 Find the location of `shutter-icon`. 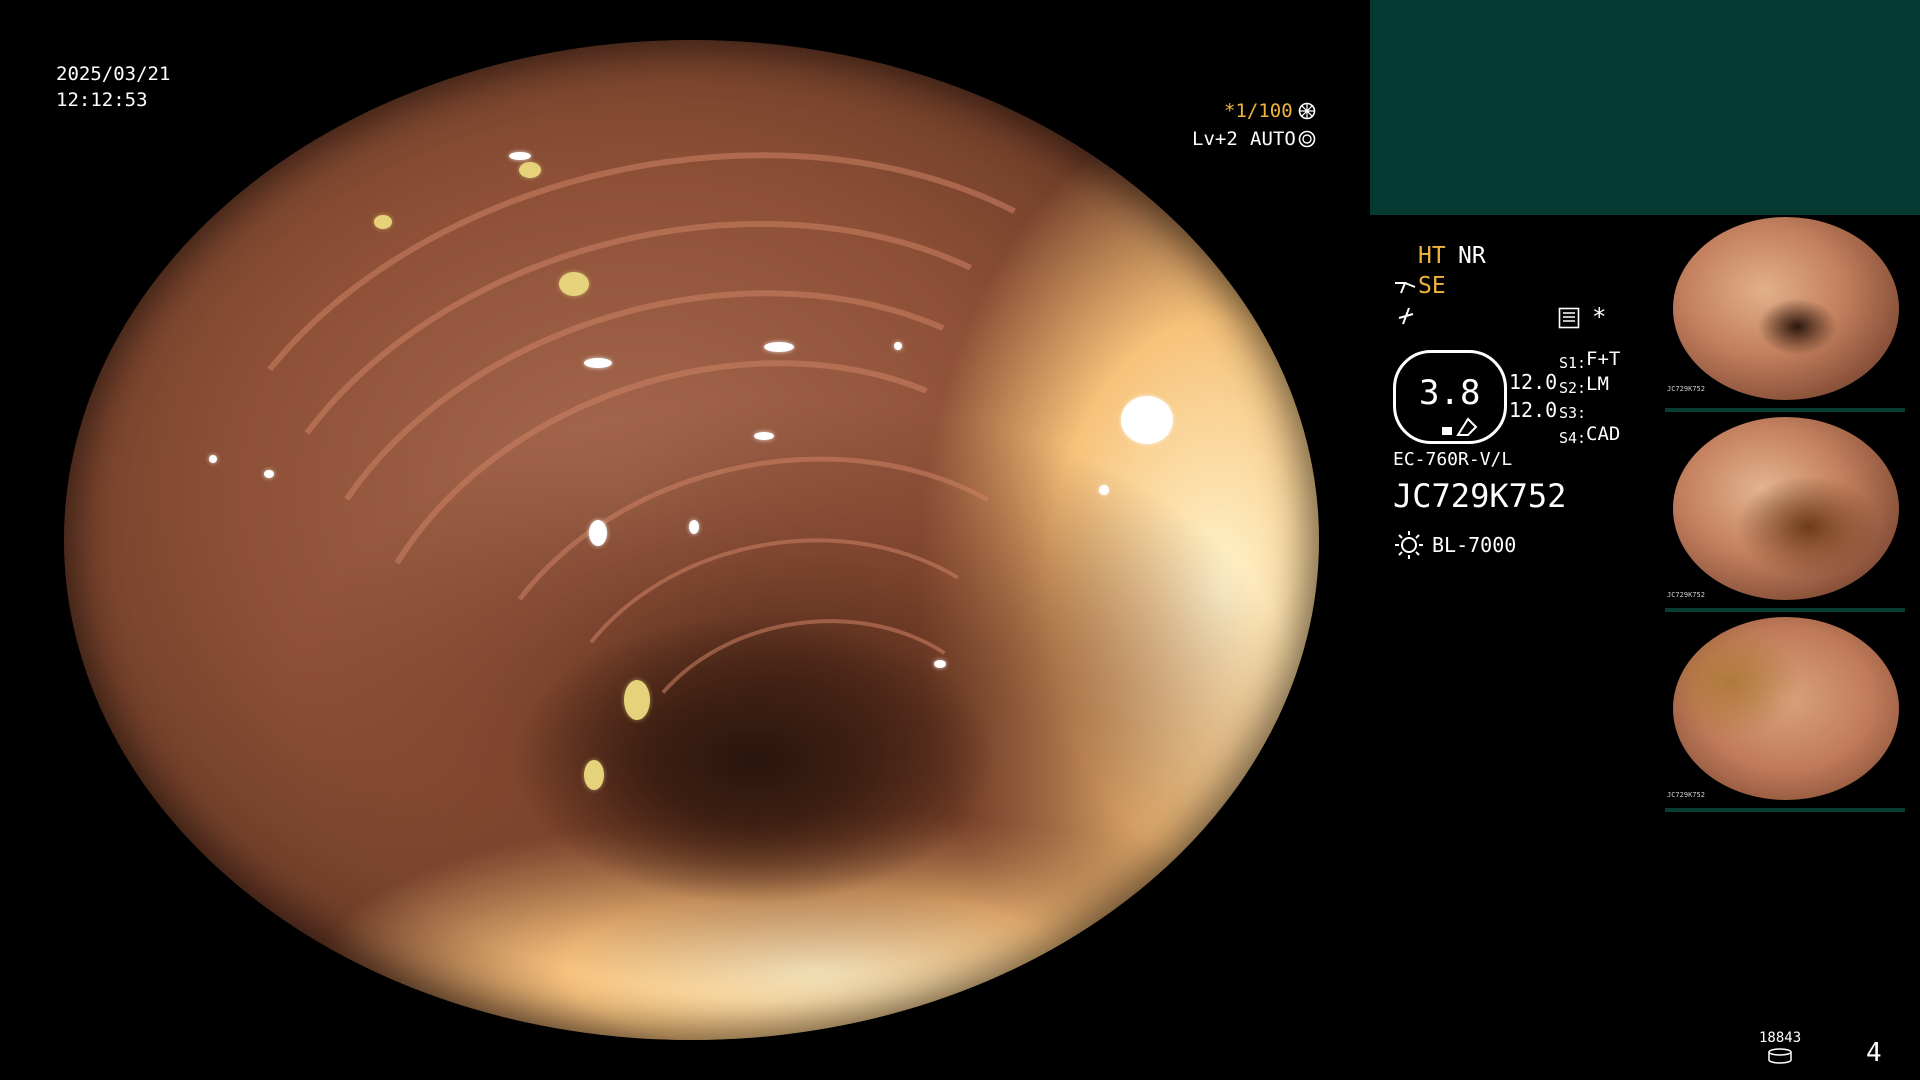

shutter-icon is located at coordinates (1307, 111).